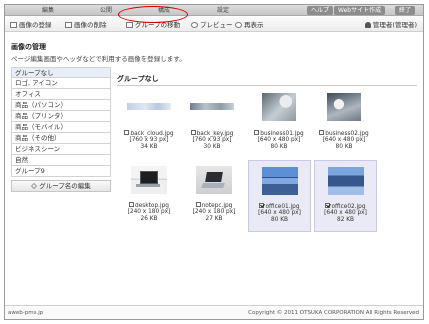 Image resolution: width=429 pixels, height=324 pixels. Describe the element at coordinates (344, 126) in the screenshot. I see `image-tile: business02.jpg [640 x 480 px] 80 KB` at that location.